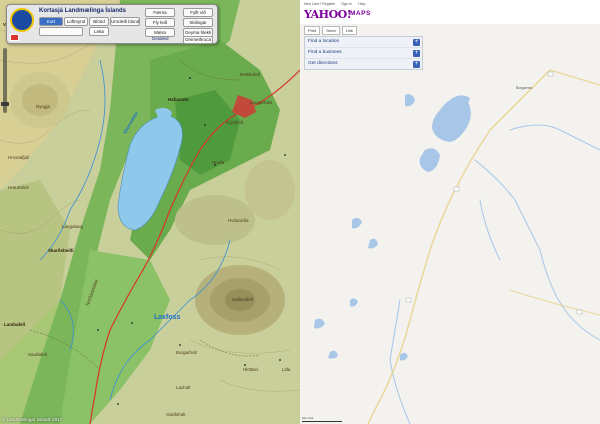 The image size is (600, 424). I want to click on find-business-label: Find a business, so click(325, 52).